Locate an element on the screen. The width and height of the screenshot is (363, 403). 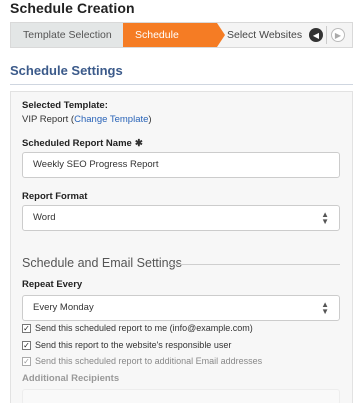
chevron-right-icon: ▶ is located at coordinates (338, 35).